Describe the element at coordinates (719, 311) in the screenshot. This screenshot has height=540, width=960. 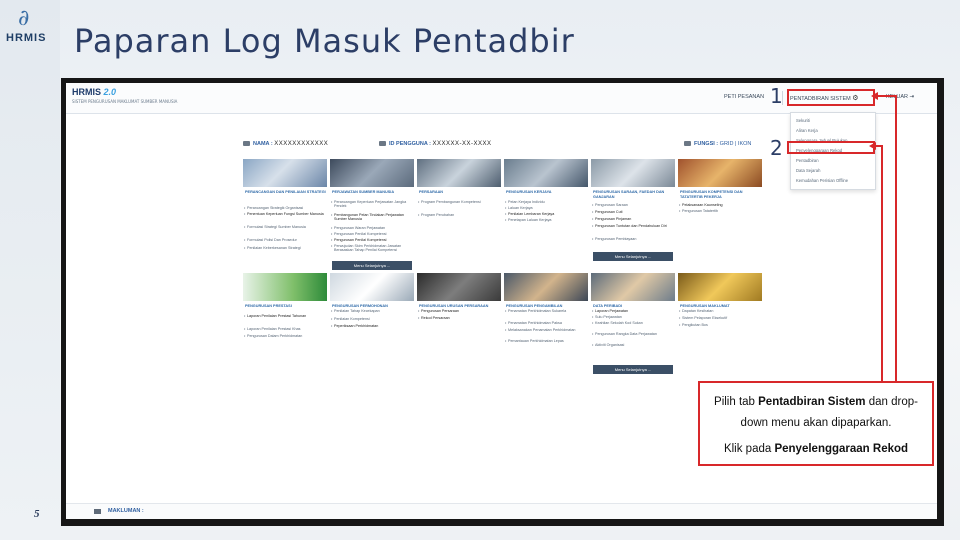
I see `list-item: Dapatan Kesihatan` at that location.